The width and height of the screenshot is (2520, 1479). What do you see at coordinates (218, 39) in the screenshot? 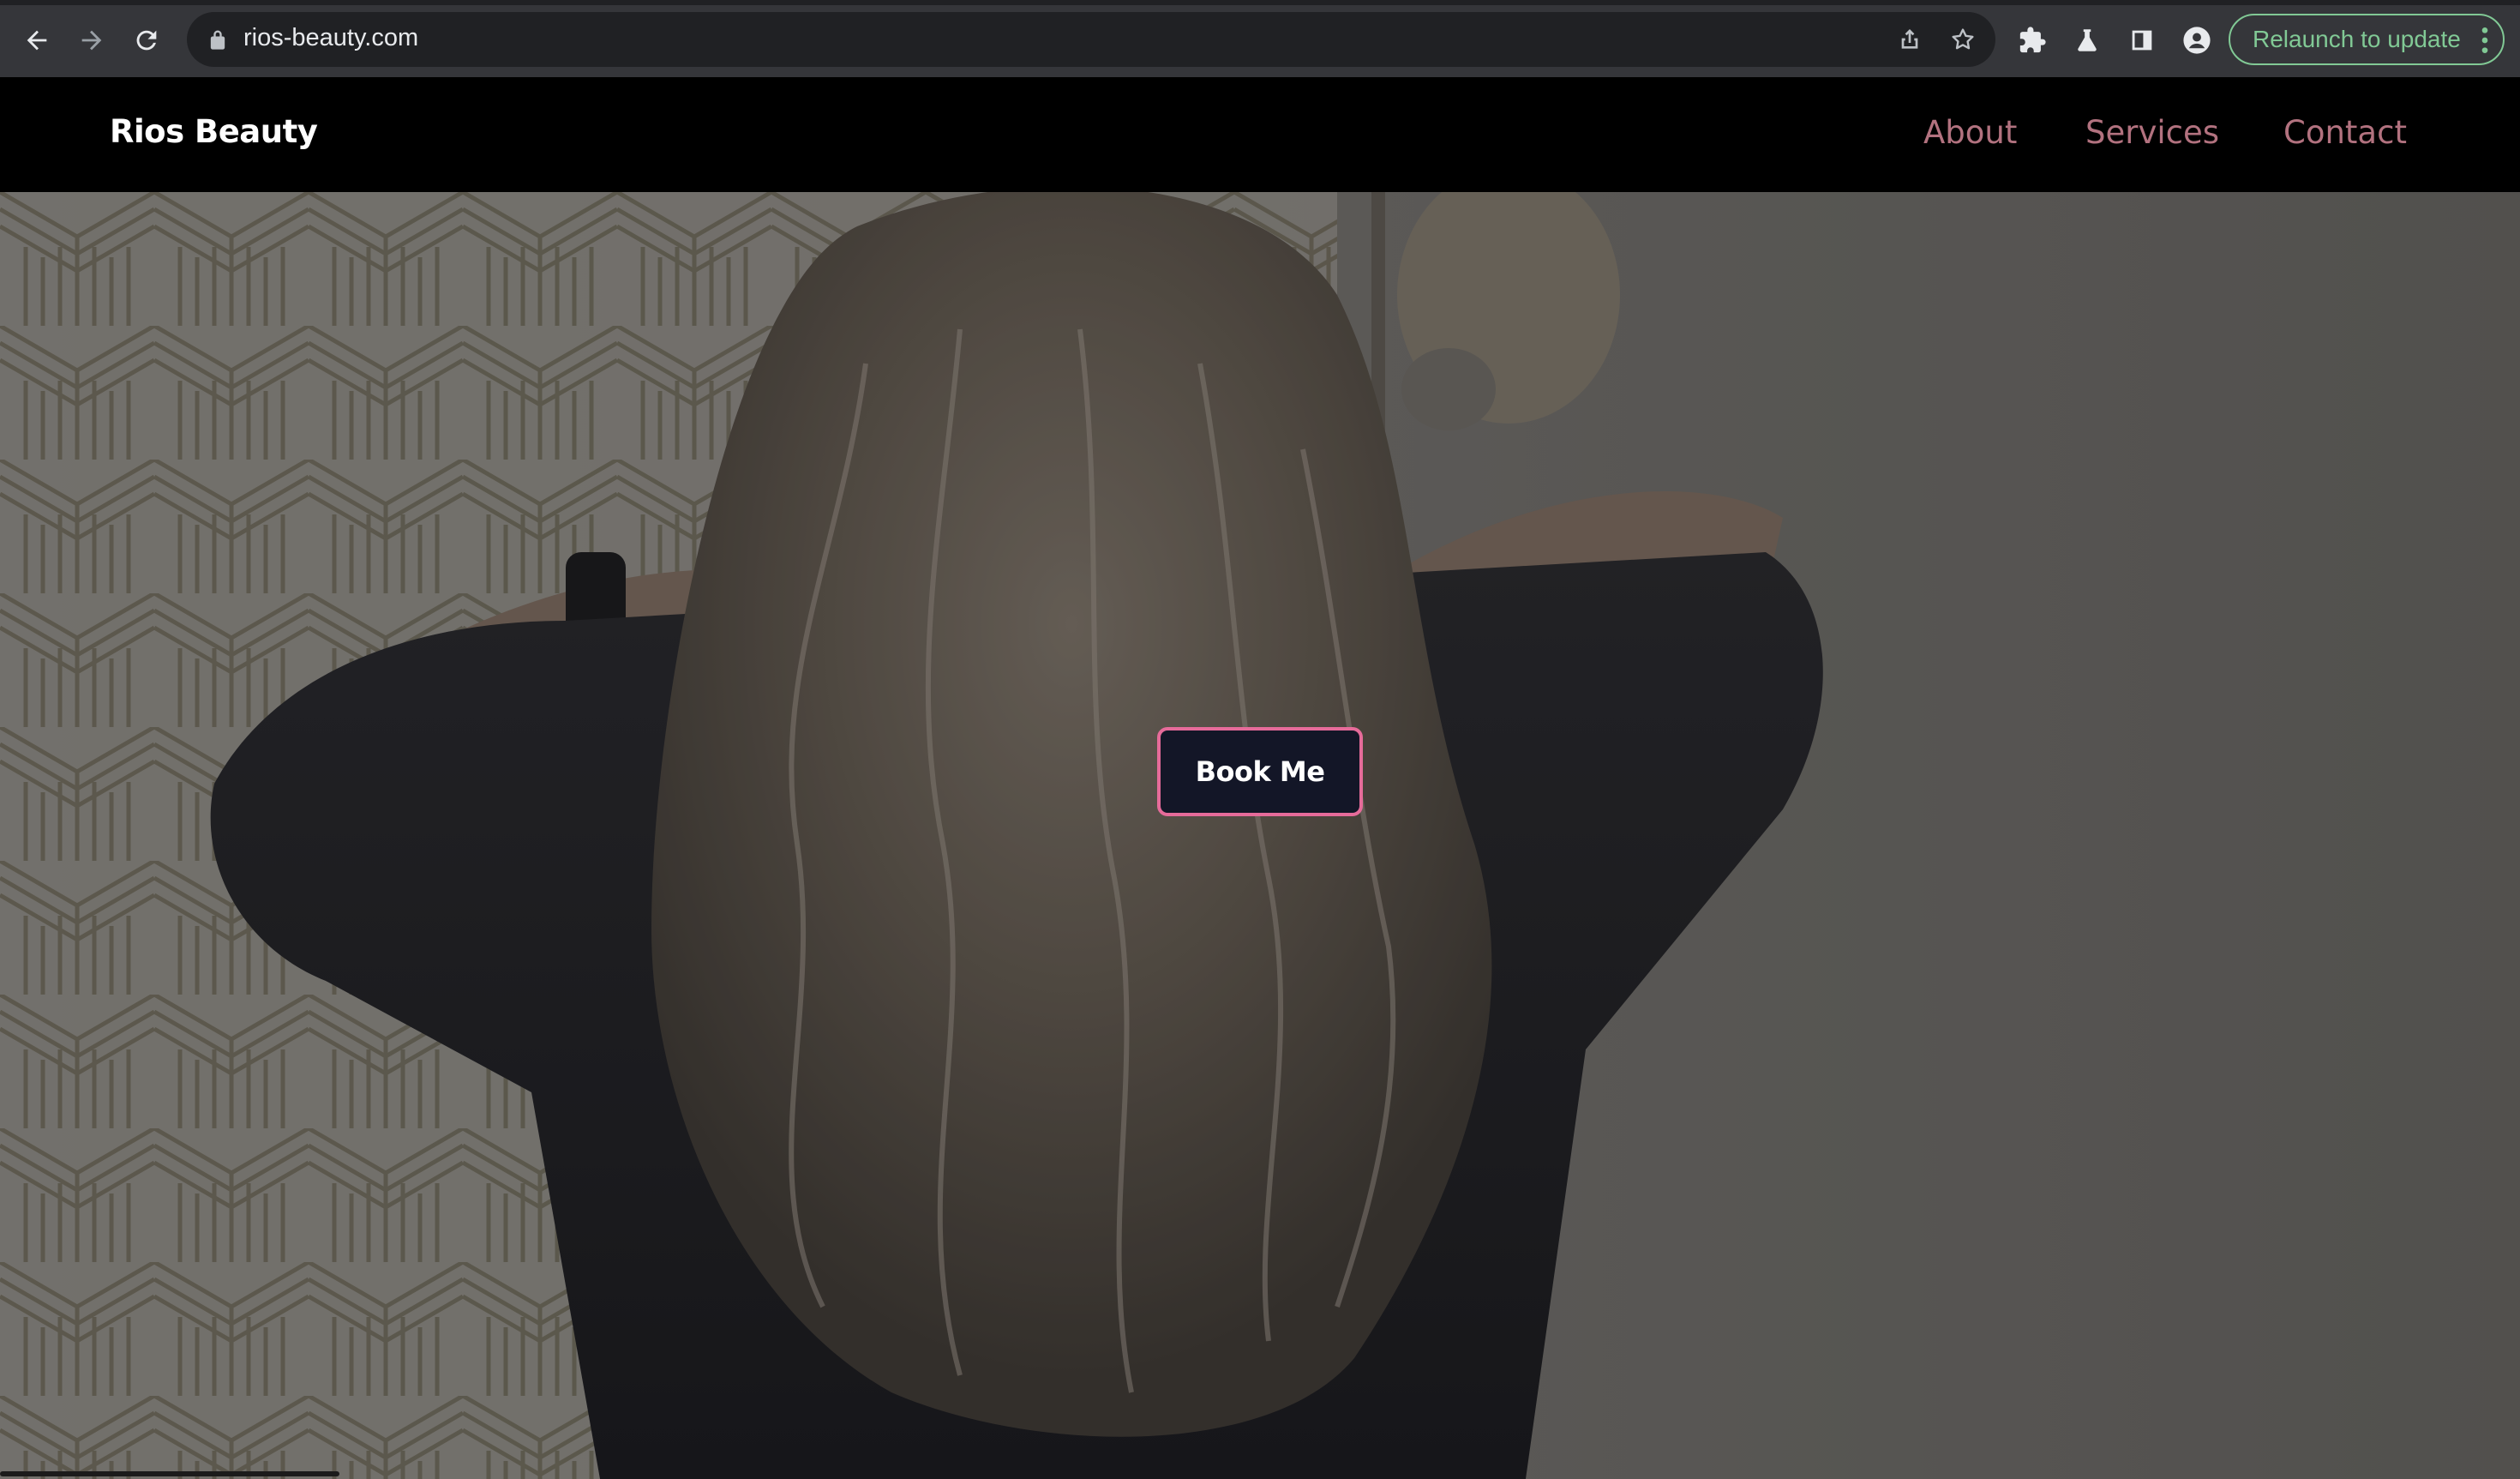
I see `lock-icon` at bounding box center [218, 39].